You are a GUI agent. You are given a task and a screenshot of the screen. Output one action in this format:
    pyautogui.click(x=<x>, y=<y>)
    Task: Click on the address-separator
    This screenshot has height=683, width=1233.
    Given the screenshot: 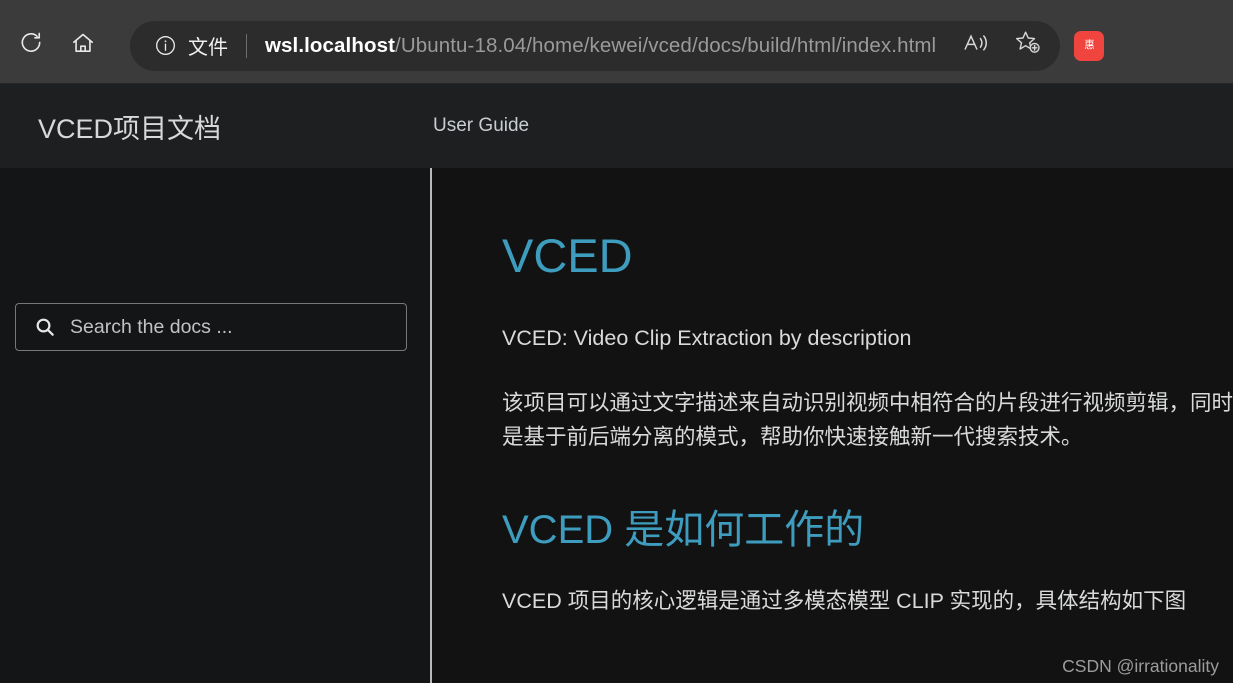 What is the action you would take?
    pyautogui.click(x=246, y=45)
    